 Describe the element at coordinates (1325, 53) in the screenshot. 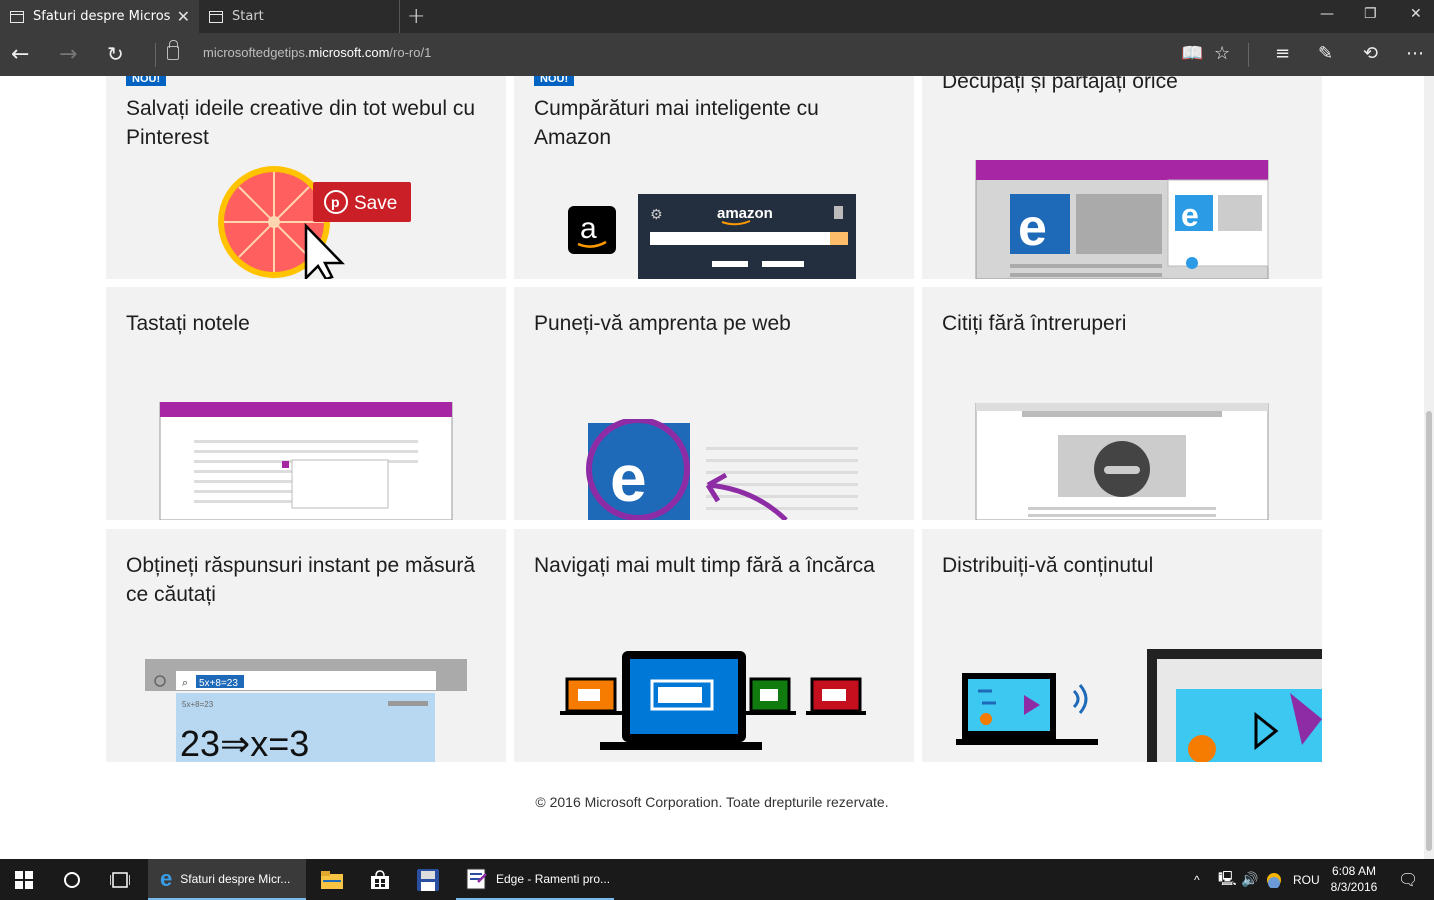

I see `web-note-icon: ✎` at that location.